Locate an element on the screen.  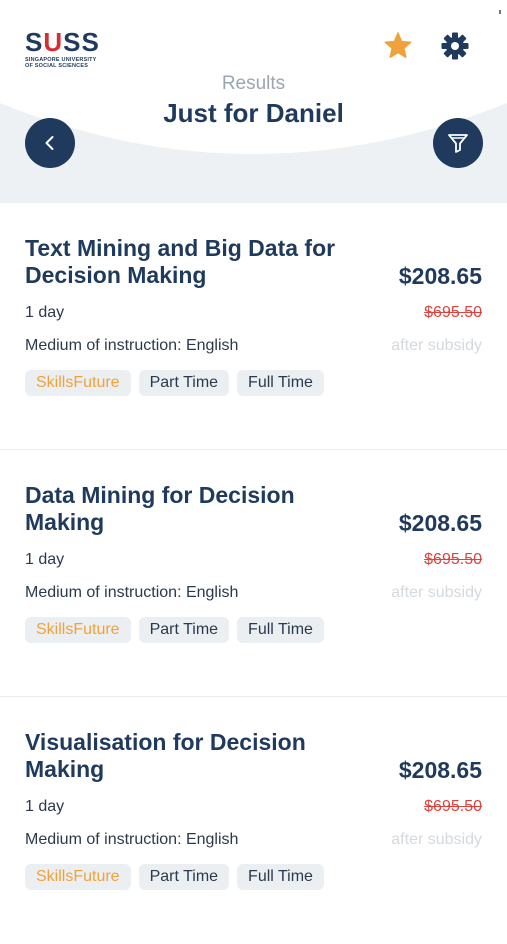
settings-button is located at coordinates (455, 46).